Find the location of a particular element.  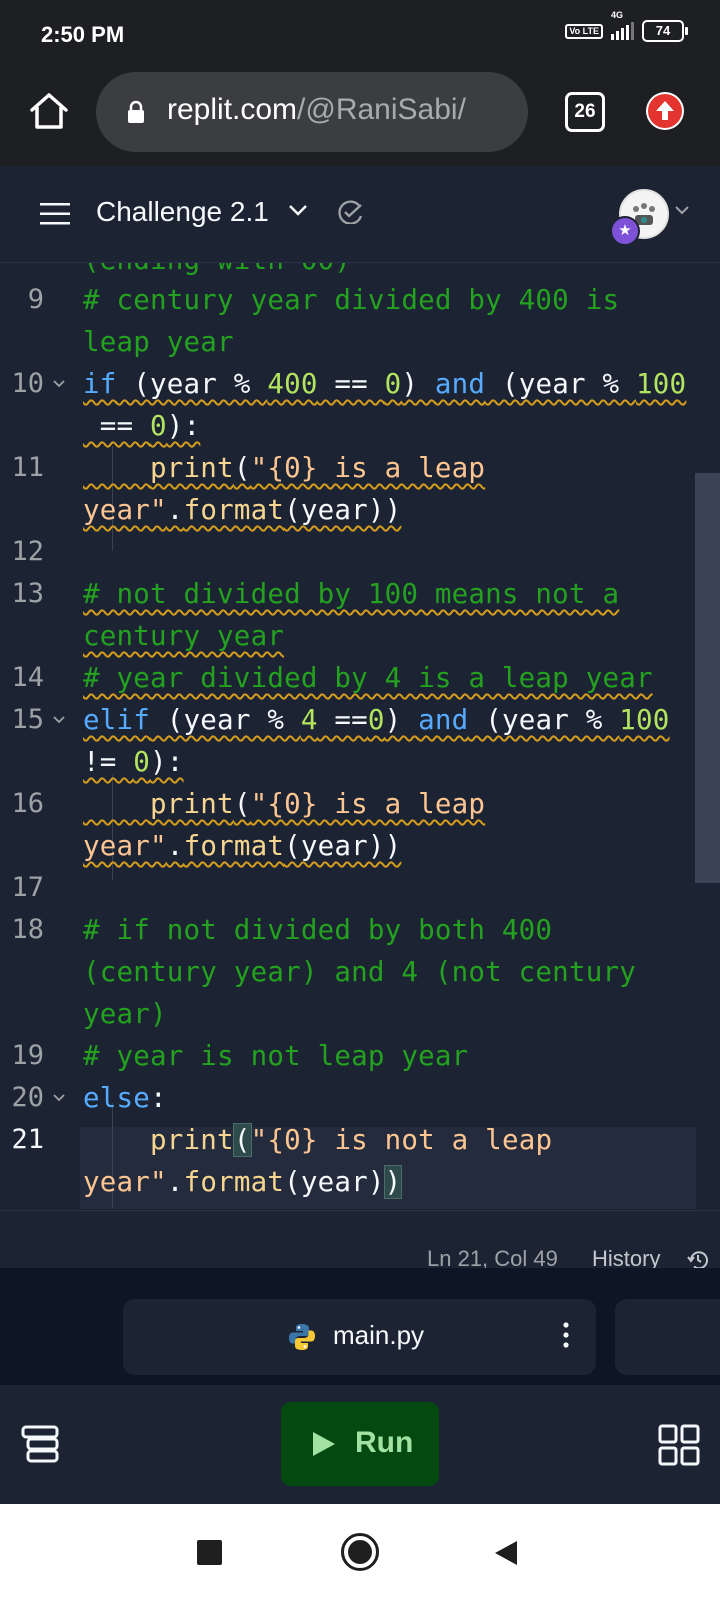

code-line: # year divided by 4 is a leap year is located at coordinates (368, 678).